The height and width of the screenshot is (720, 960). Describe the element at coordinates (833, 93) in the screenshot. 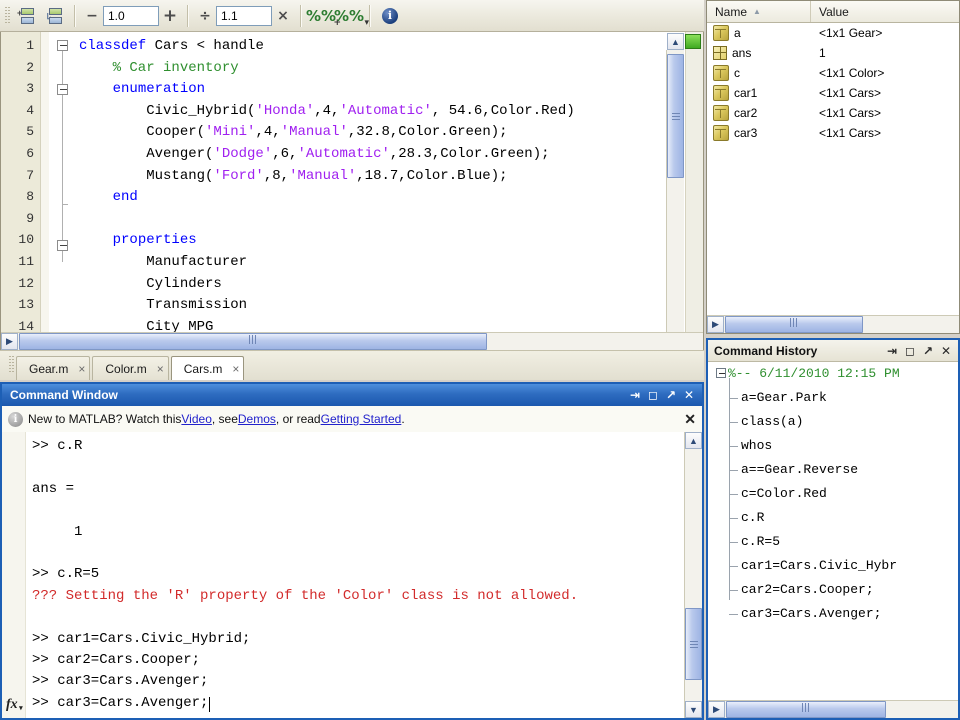

I see `workspace-row: car1 <1x1 Cars>` at that location.